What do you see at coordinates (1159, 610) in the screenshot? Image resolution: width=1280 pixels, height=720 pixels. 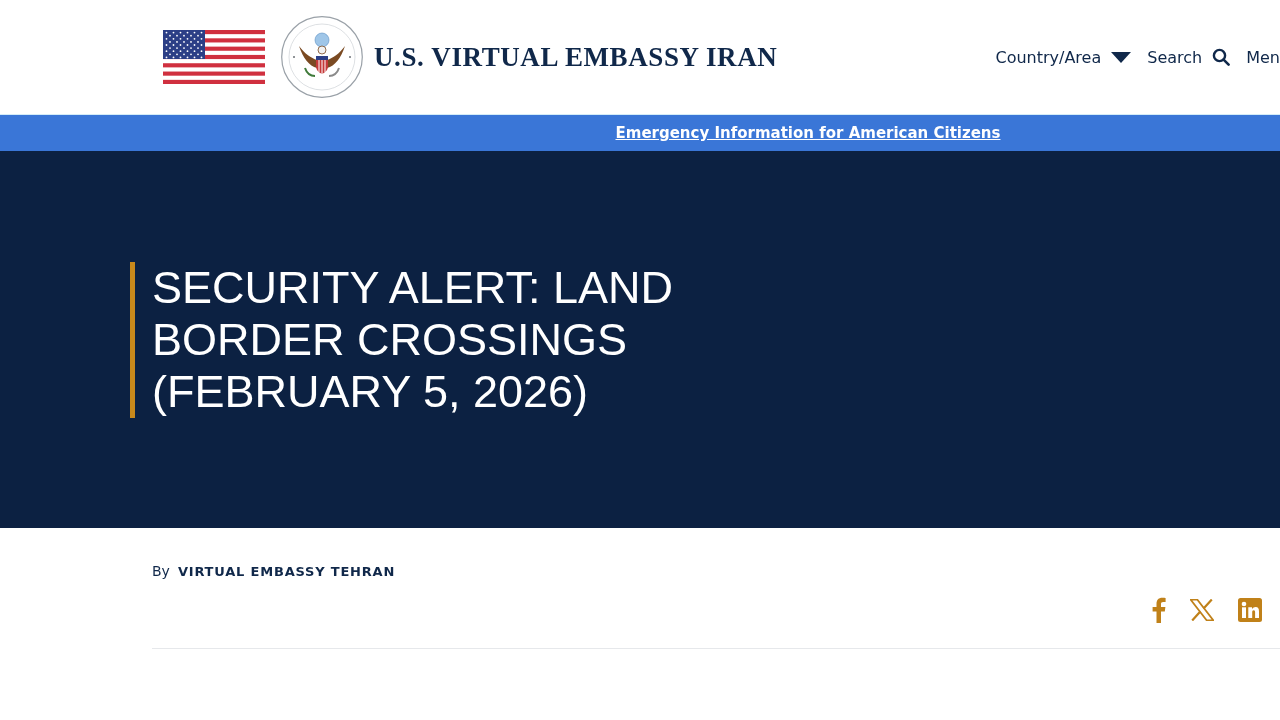 I see `facebook-icon` at bounding box center [1159, 610].